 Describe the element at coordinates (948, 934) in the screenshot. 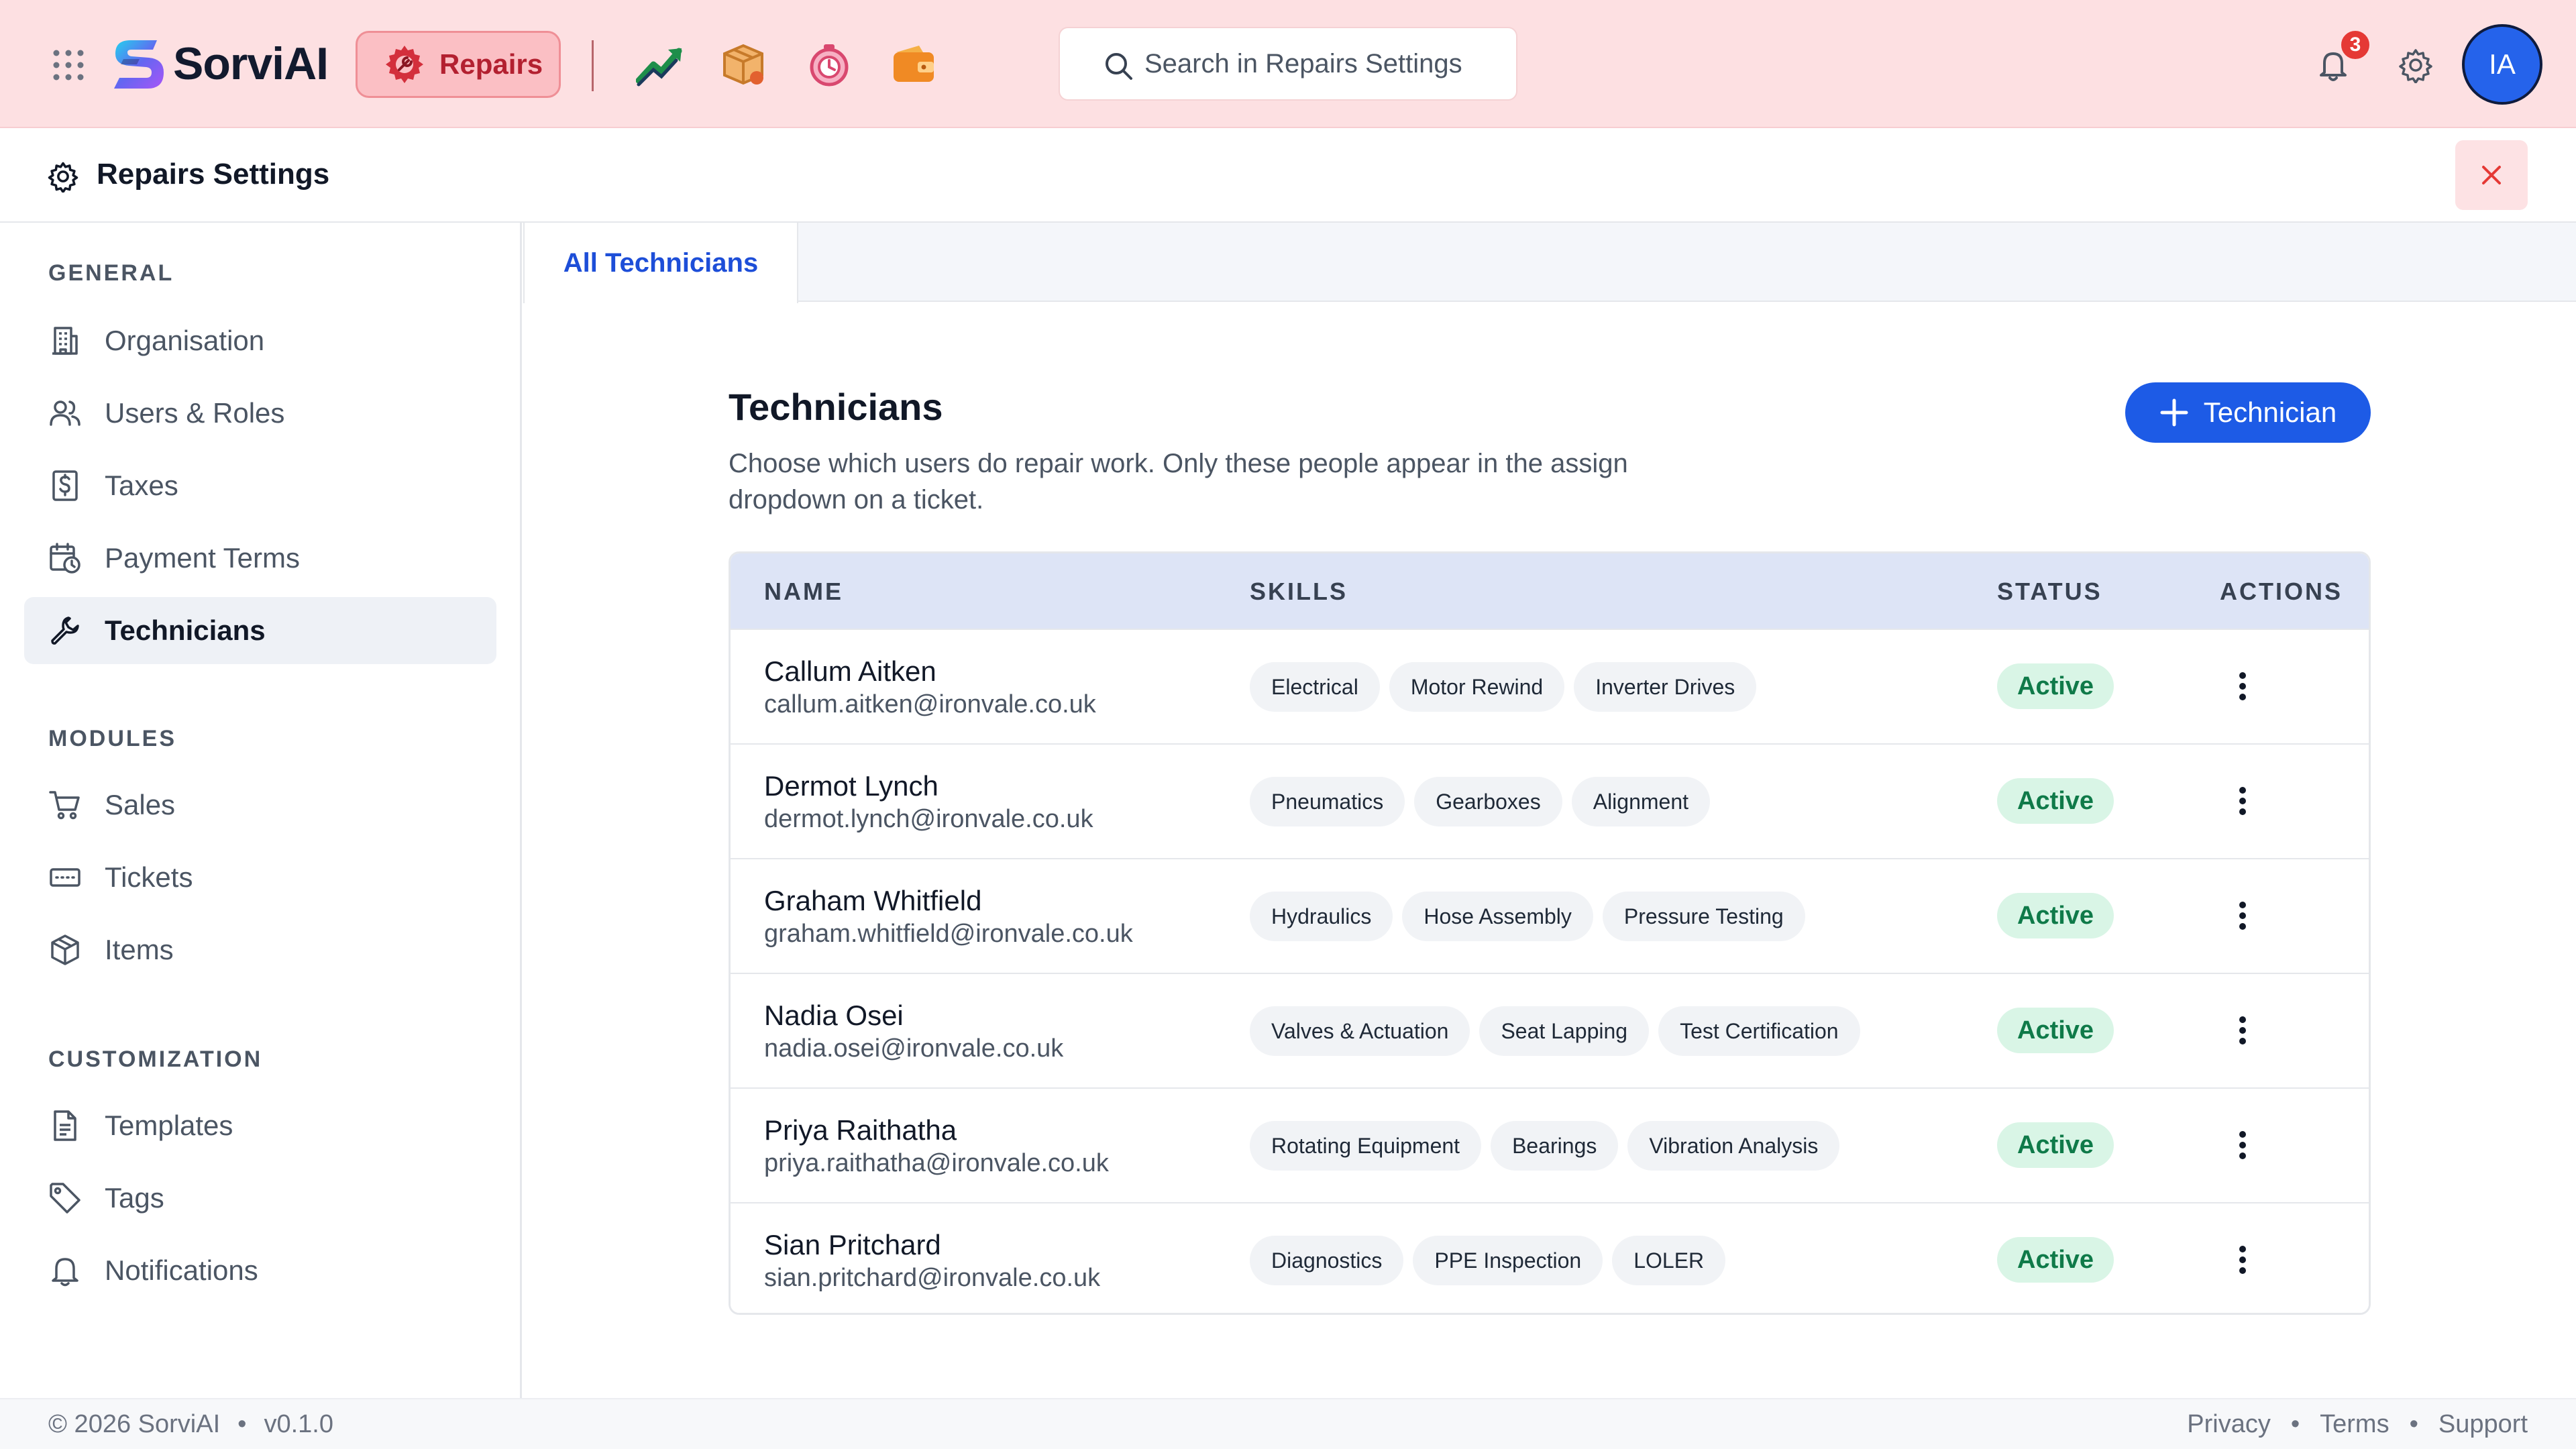

I see `technician-email: graham.whitfield@ironvale.co.uk` at that location.